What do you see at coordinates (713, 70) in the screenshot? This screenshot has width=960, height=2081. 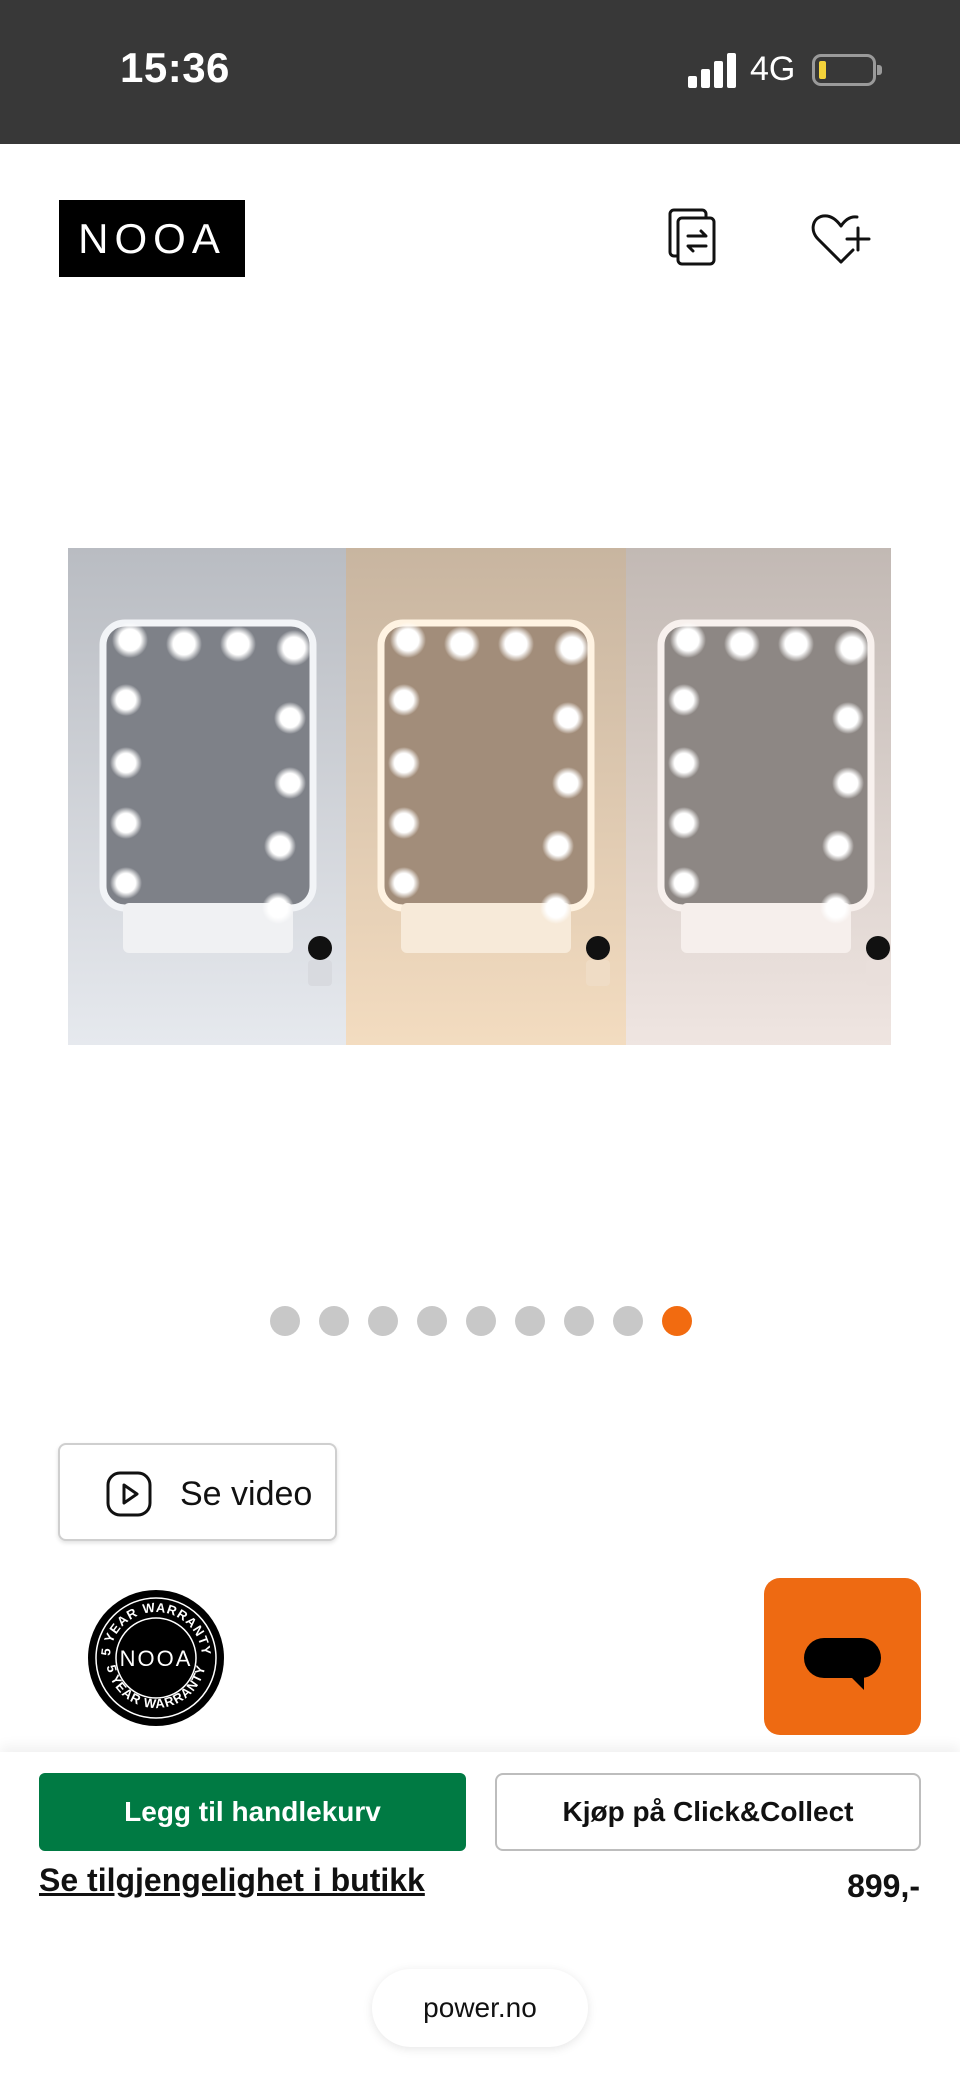 I see `signal-icon` at bounding box center [713, 70].